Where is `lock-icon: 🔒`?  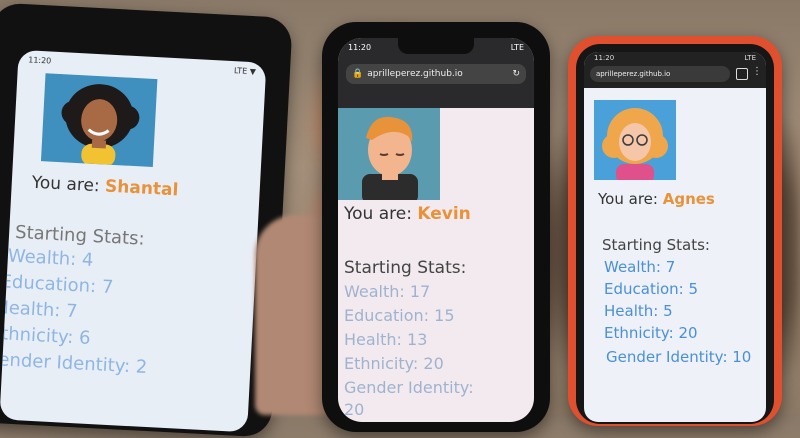
lock-icon: 🔒 is located at coordinates (358, 74).